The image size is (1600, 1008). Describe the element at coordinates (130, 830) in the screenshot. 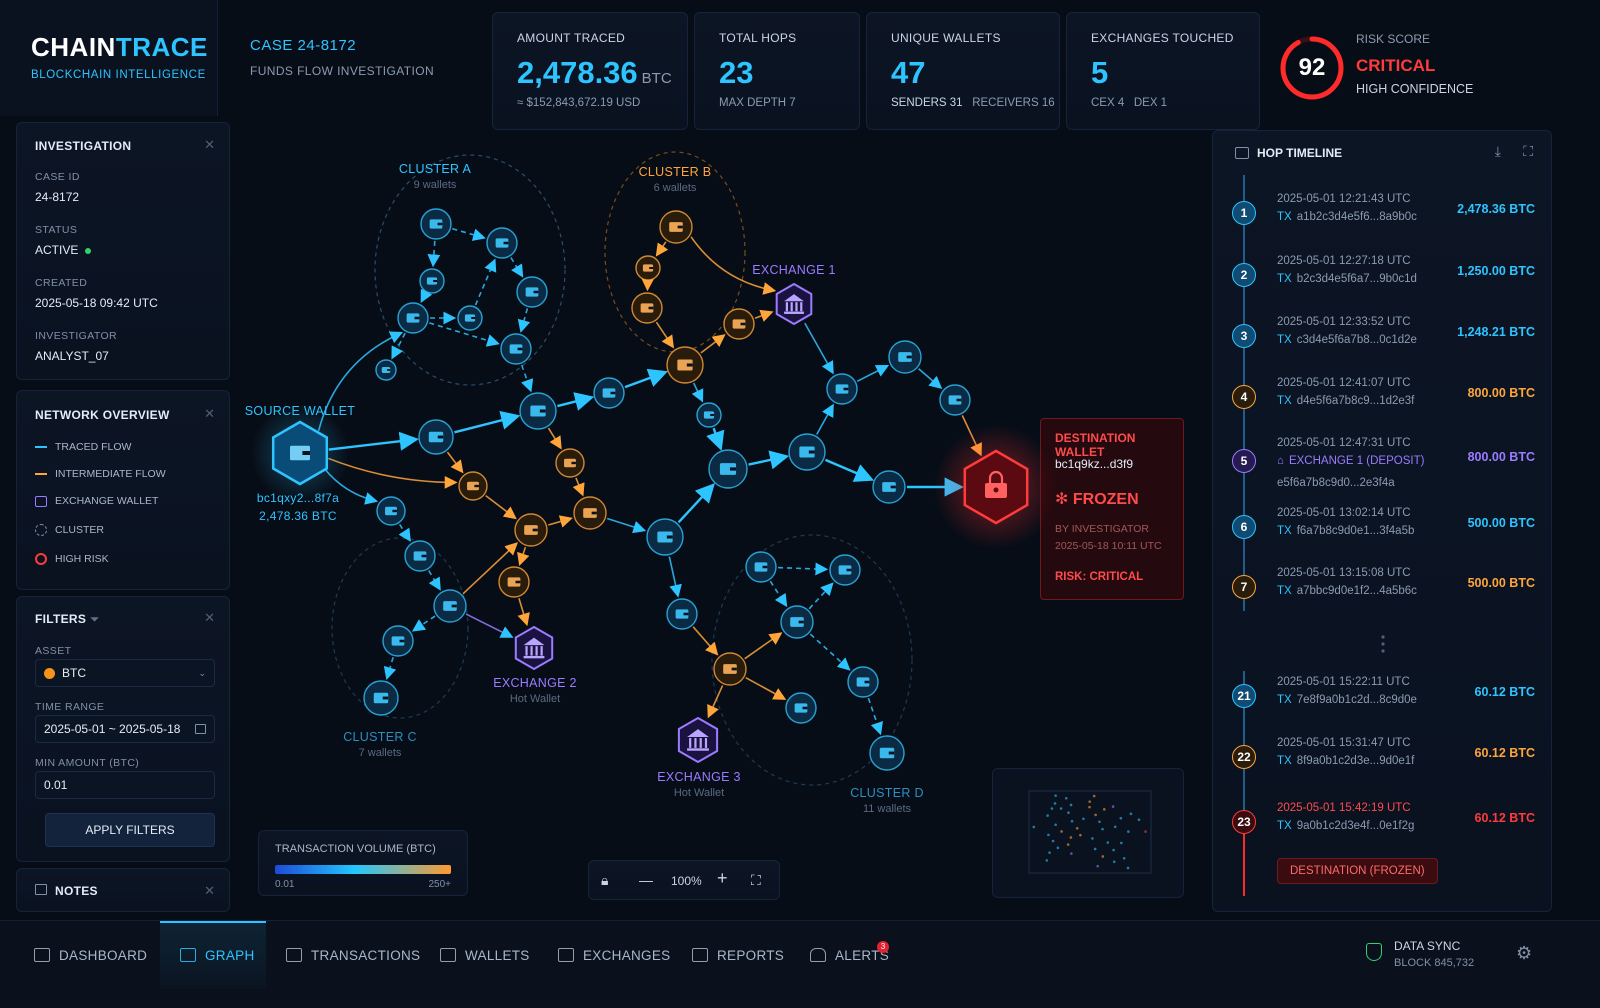

I see `apply-filters-button: APPLY FILTERS` at that location.